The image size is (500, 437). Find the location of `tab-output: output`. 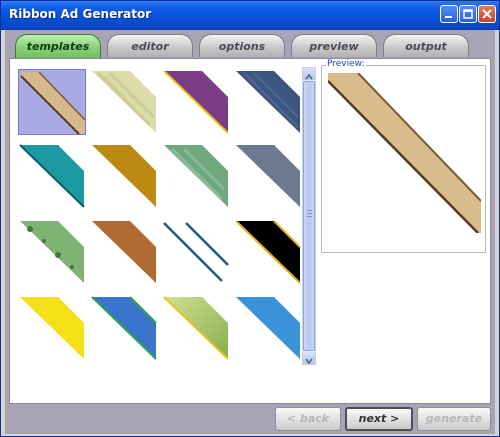

tab-output: output is located at coordinates (426, 45).